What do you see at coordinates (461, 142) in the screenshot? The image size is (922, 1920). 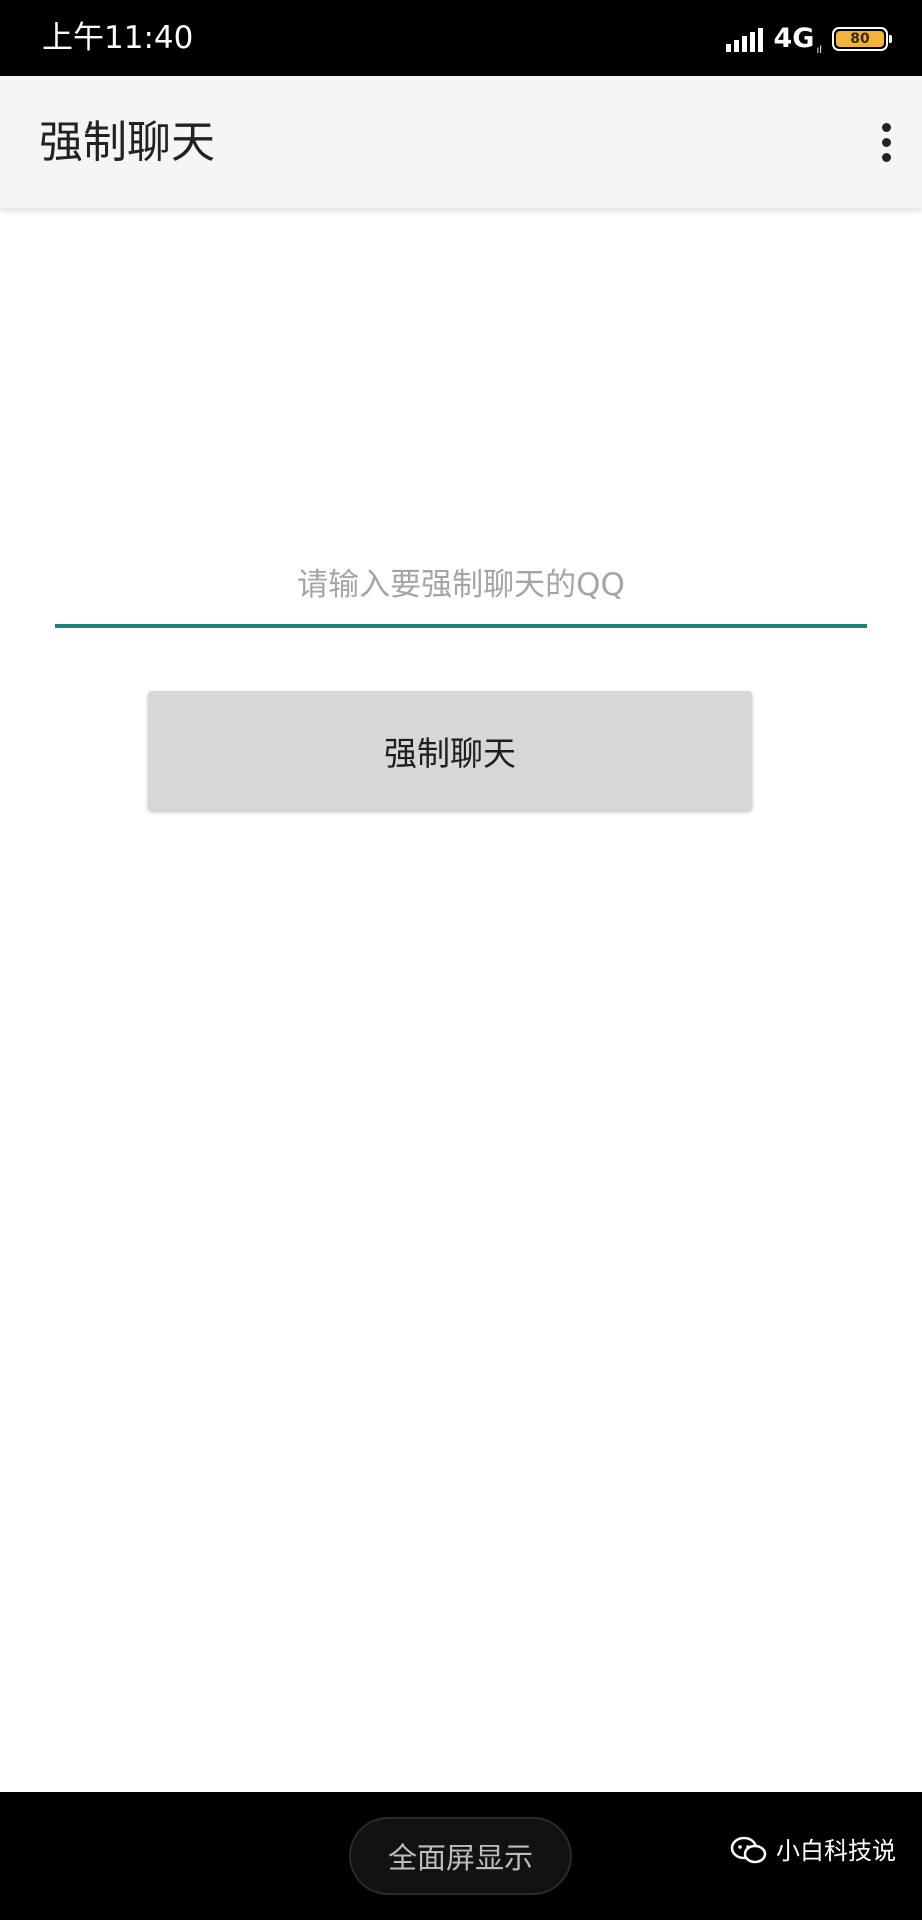 I see `app-bar: 强制聊天` at bounding box center [461, 142].